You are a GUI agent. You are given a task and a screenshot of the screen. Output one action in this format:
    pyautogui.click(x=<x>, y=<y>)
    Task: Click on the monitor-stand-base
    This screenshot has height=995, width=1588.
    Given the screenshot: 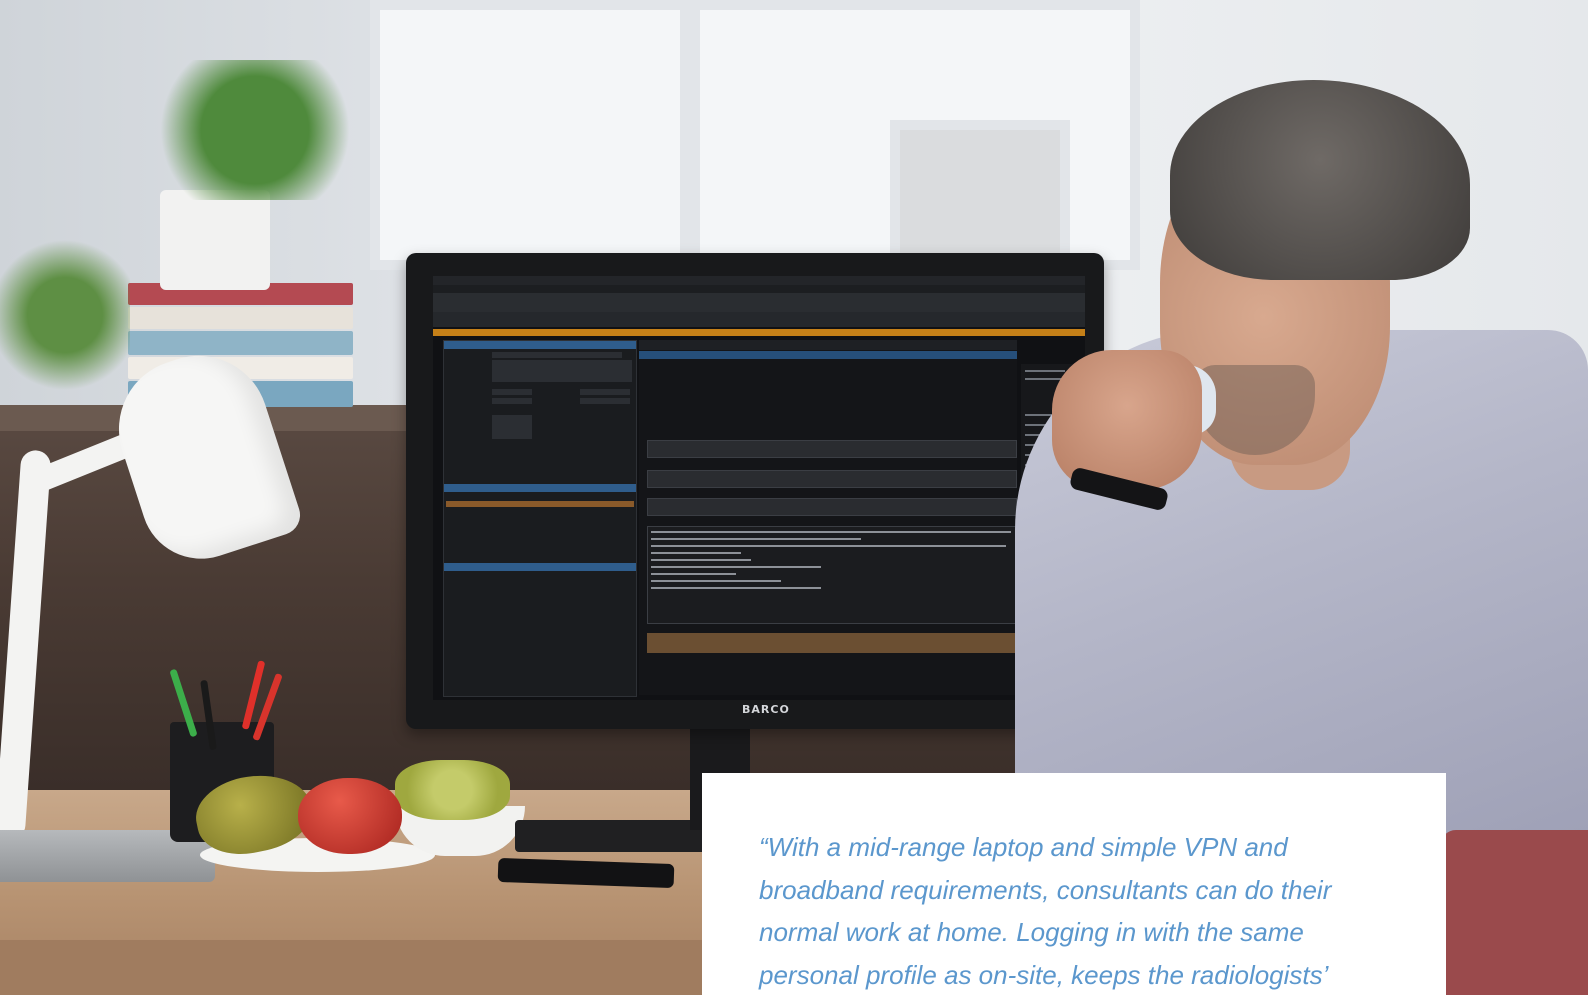 What is the action you would take?
    pyautogui.click(x=615, y=836)
    